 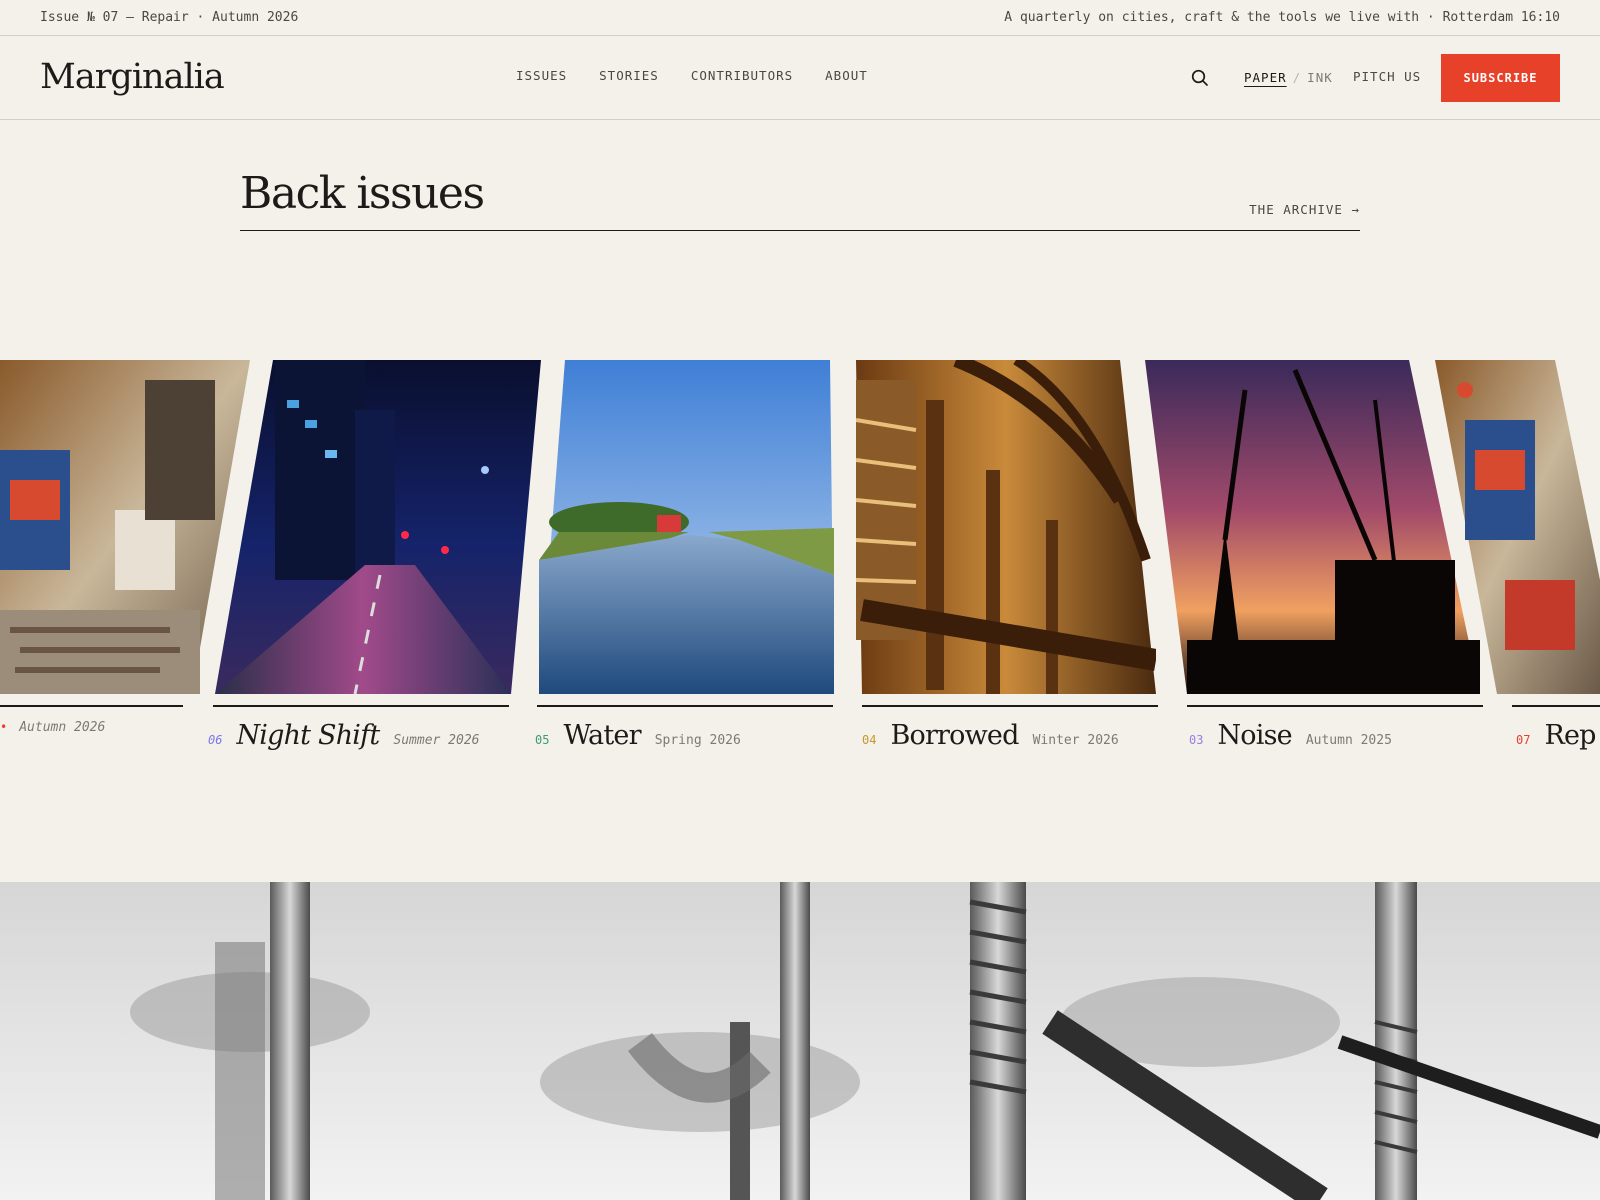 I want to click on issue-title: Noise, so click(x=1254, y=735).